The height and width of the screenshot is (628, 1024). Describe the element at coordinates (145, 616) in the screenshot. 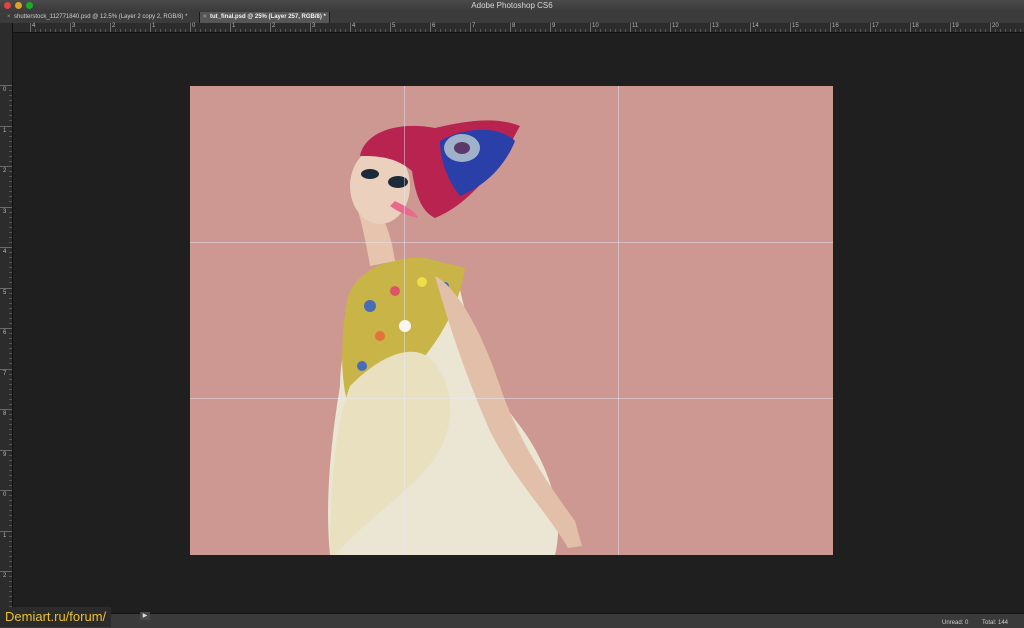

I see `play-arrow-icon: ▶` at that location.